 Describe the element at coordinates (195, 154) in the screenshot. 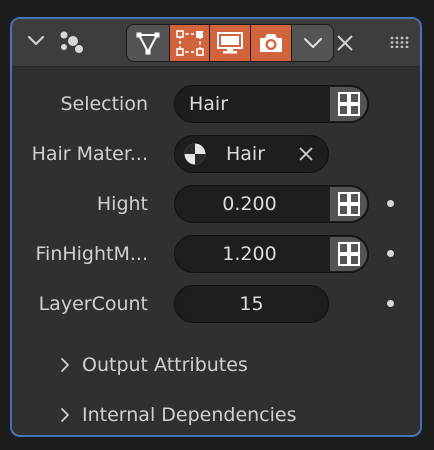

I see `material-icon` at that location.